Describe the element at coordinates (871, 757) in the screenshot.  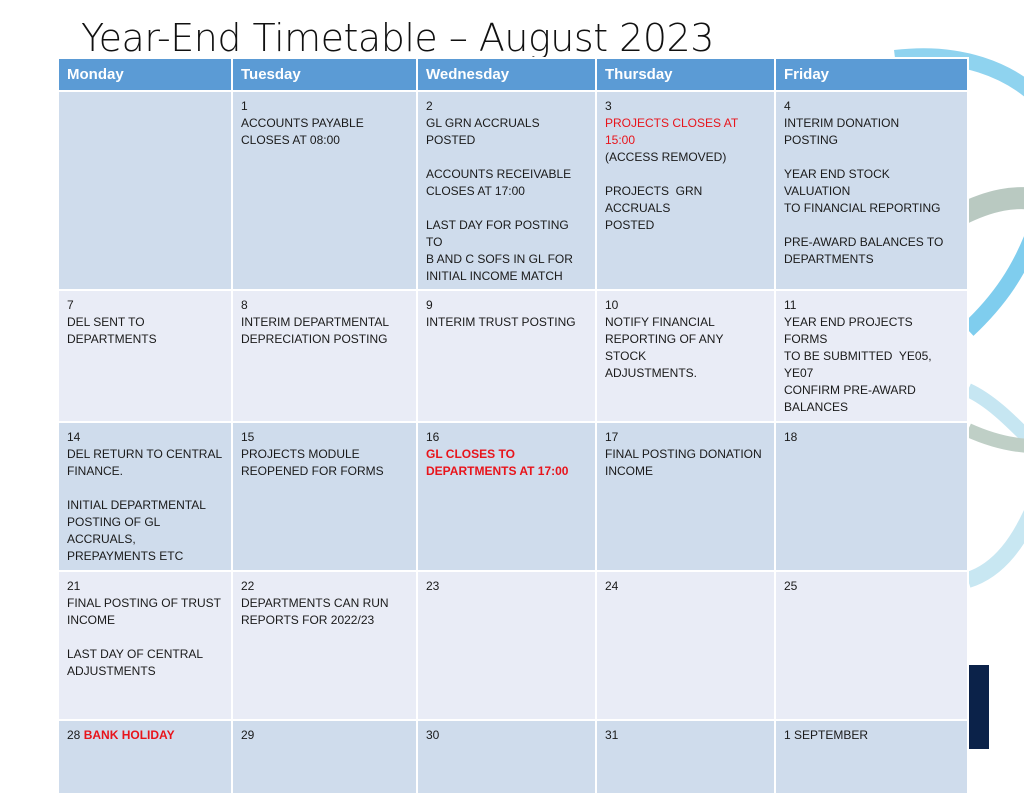
I see `day-cell-friday: 1 SEPTEMBER` at that location.